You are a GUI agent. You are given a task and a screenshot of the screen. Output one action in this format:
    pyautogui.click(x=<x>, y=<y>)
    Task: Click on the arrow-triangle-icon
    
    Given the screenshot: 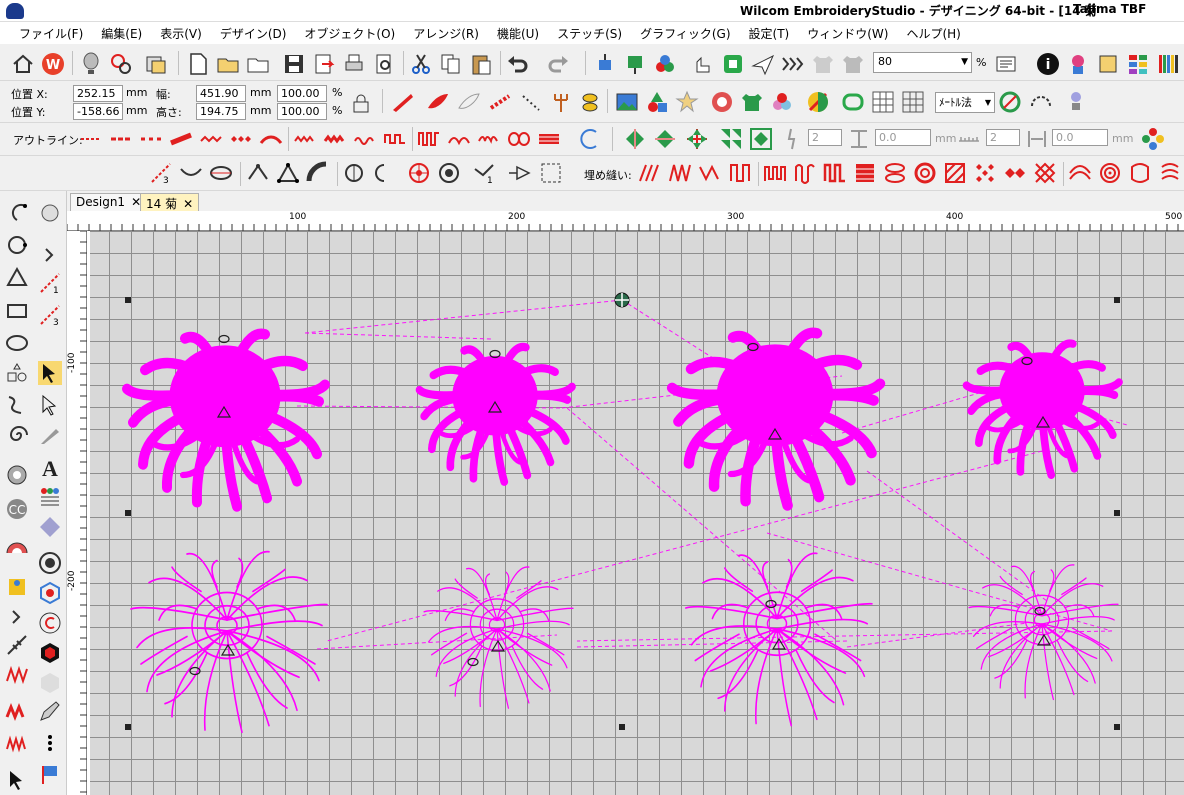 What is the action you would take?
    pyautogui.click(x=519, y=173)
    